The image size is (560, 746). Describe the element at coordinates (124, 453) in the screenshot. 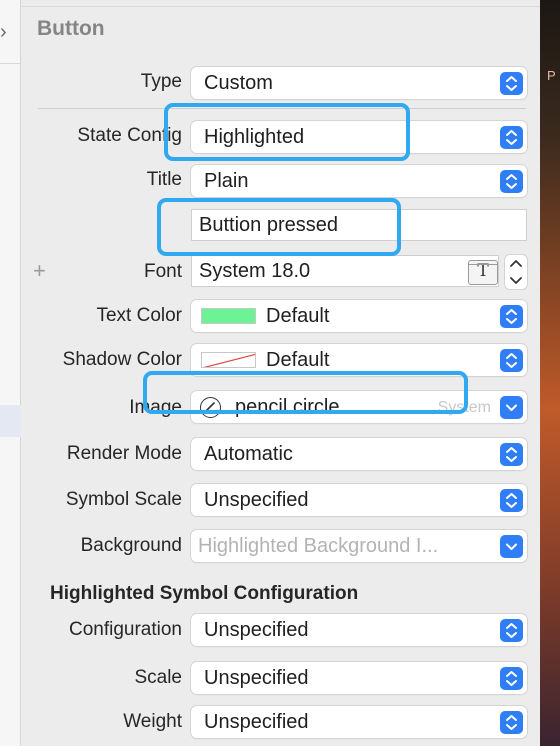

I see `render-mode-label: Render Mode` at that location.